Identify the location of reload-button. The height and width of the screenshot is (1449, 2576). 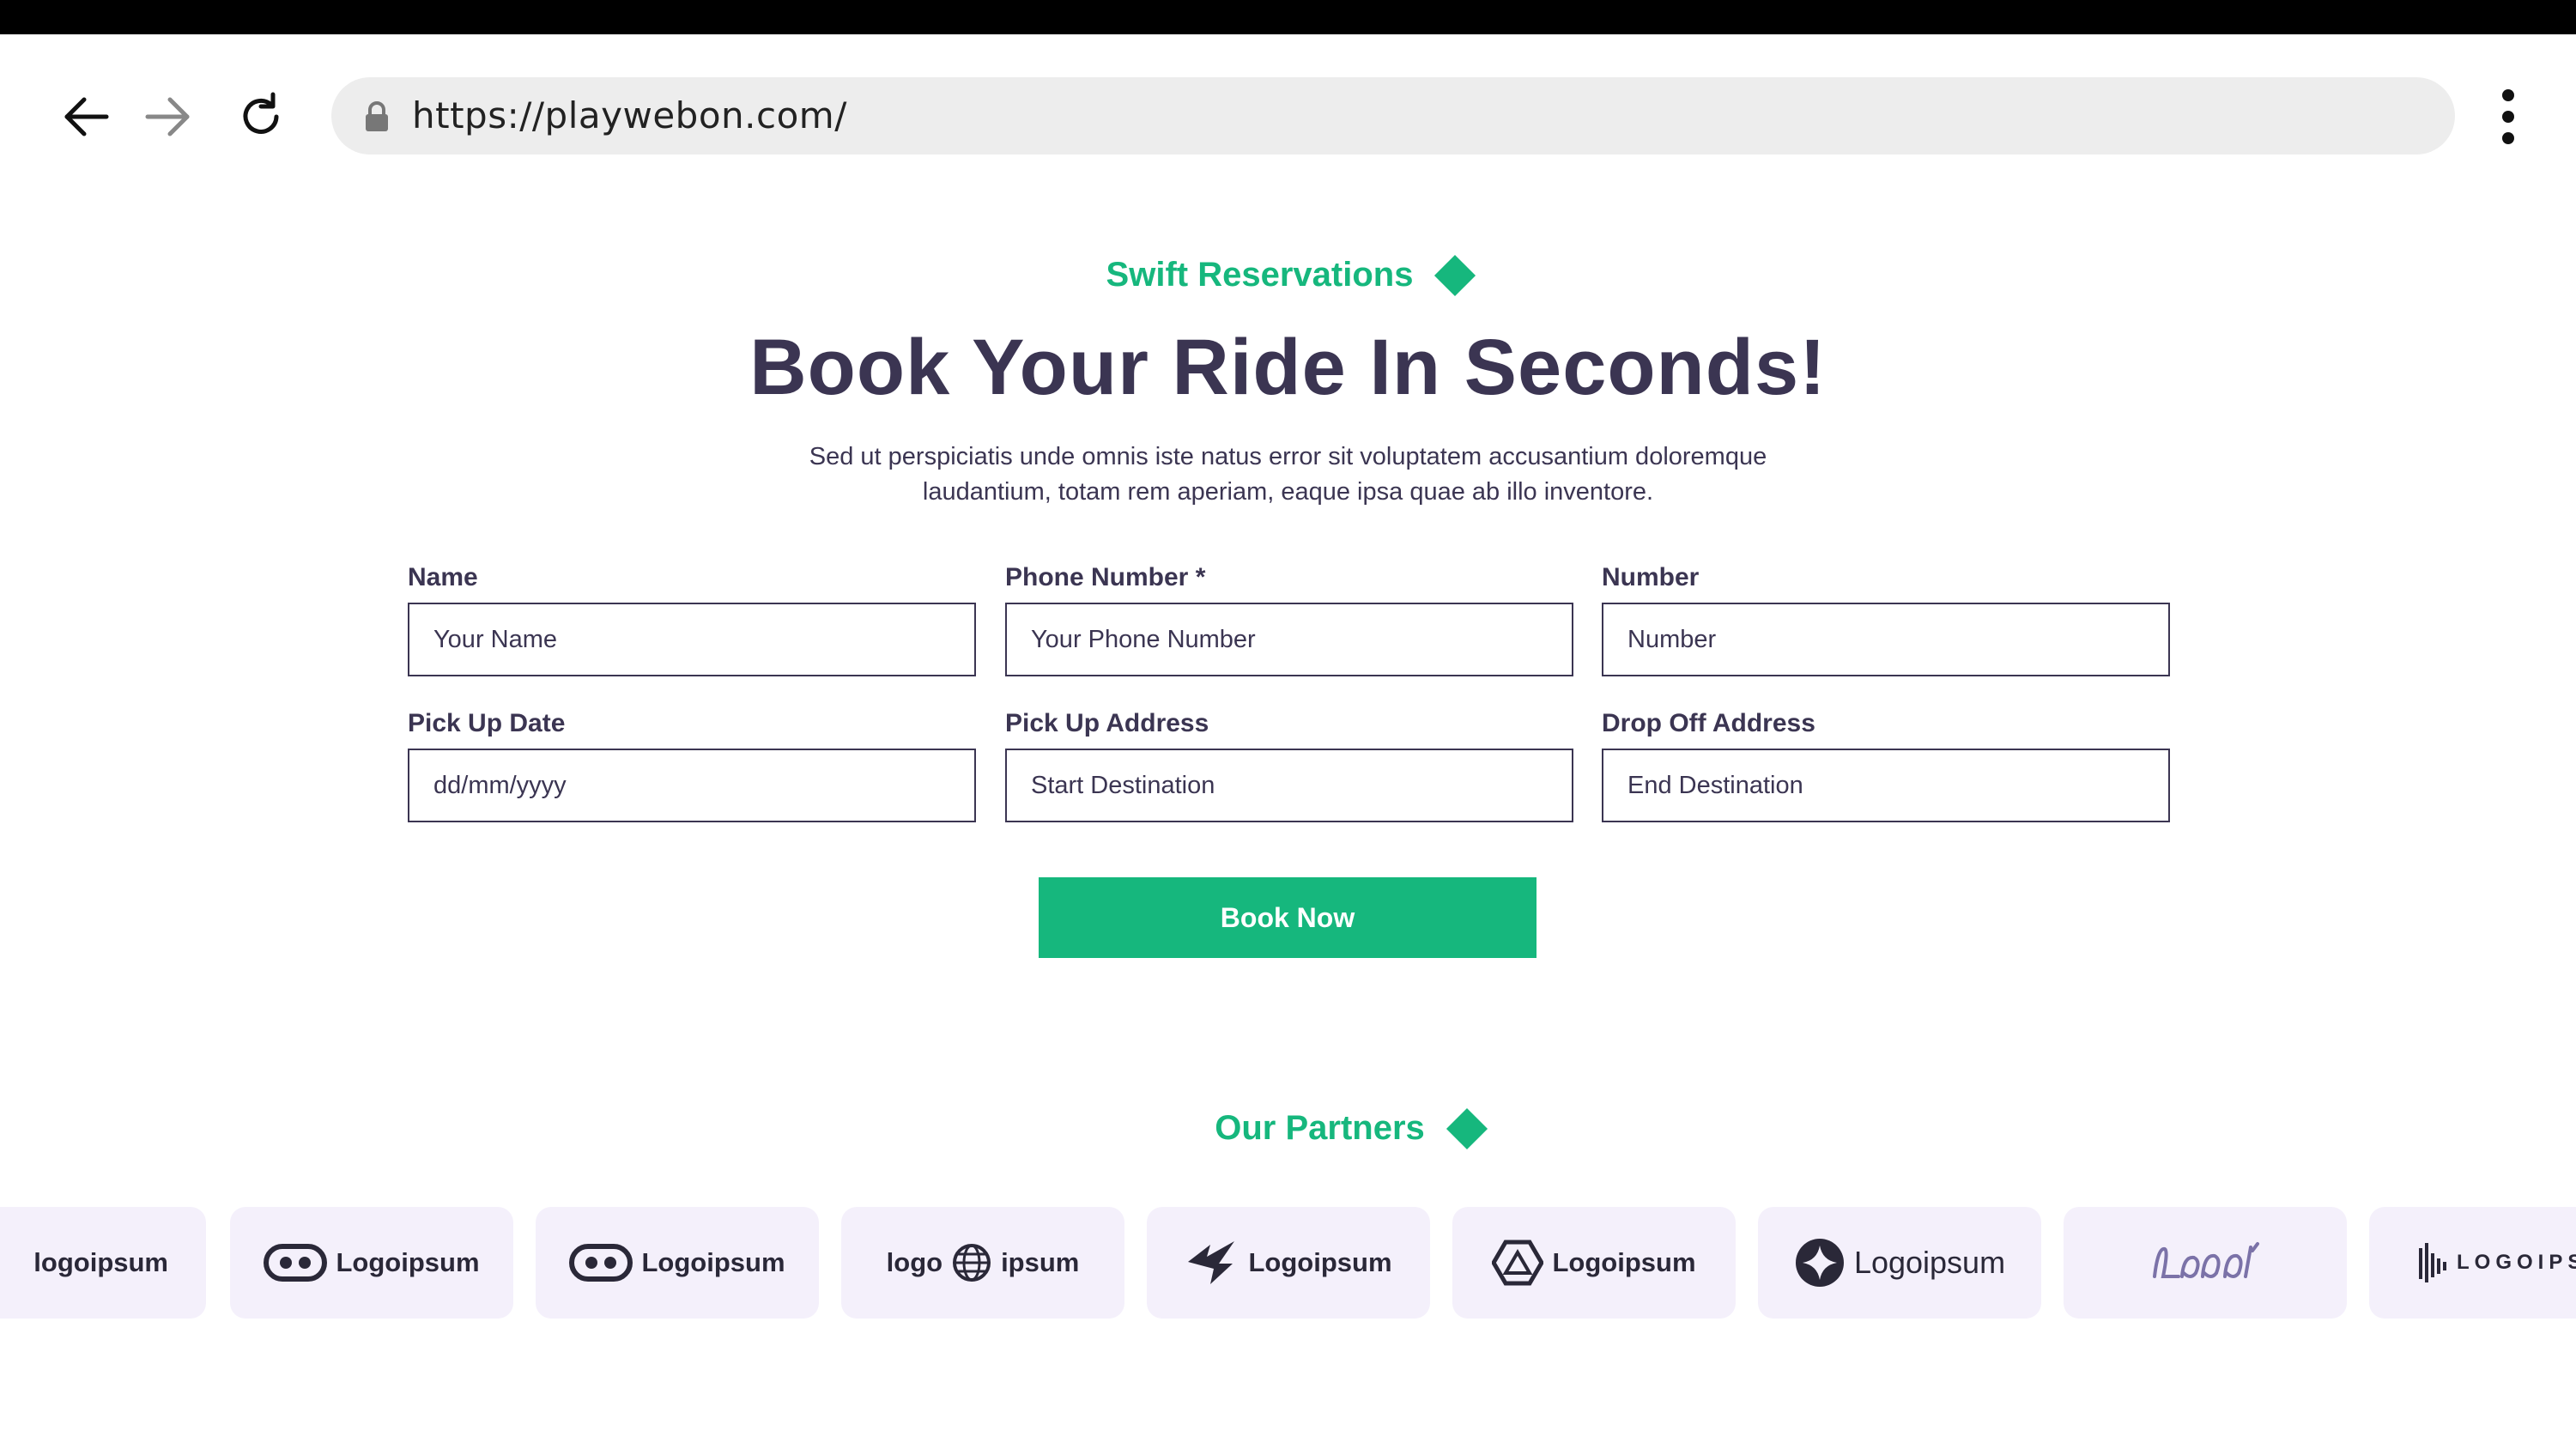
(261, 116).